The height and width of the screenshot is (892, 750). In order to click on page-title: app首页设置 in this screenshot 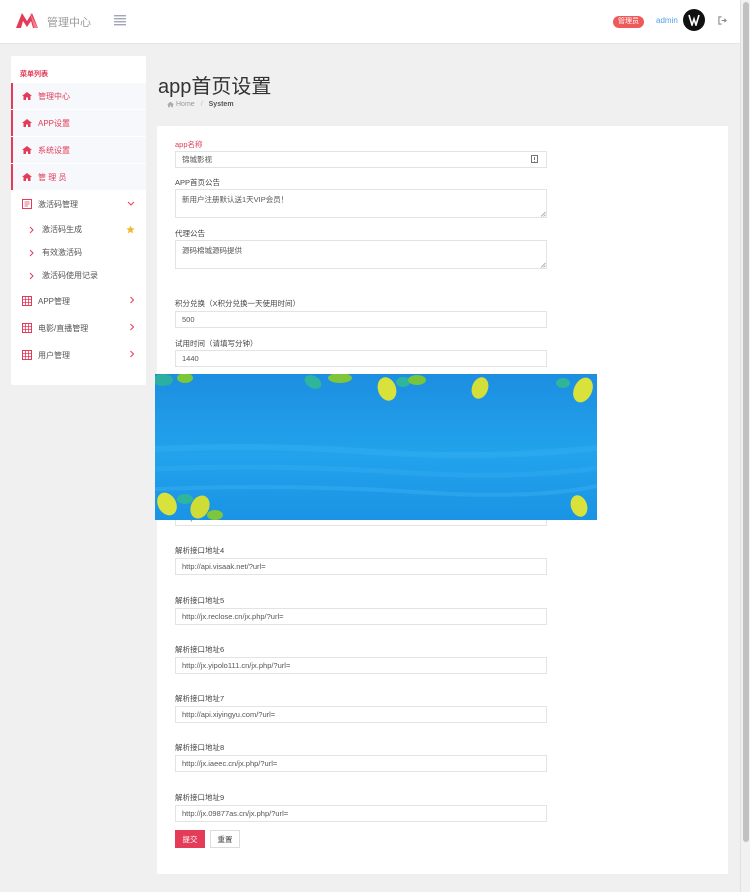, I will do `click(215, 87)`.